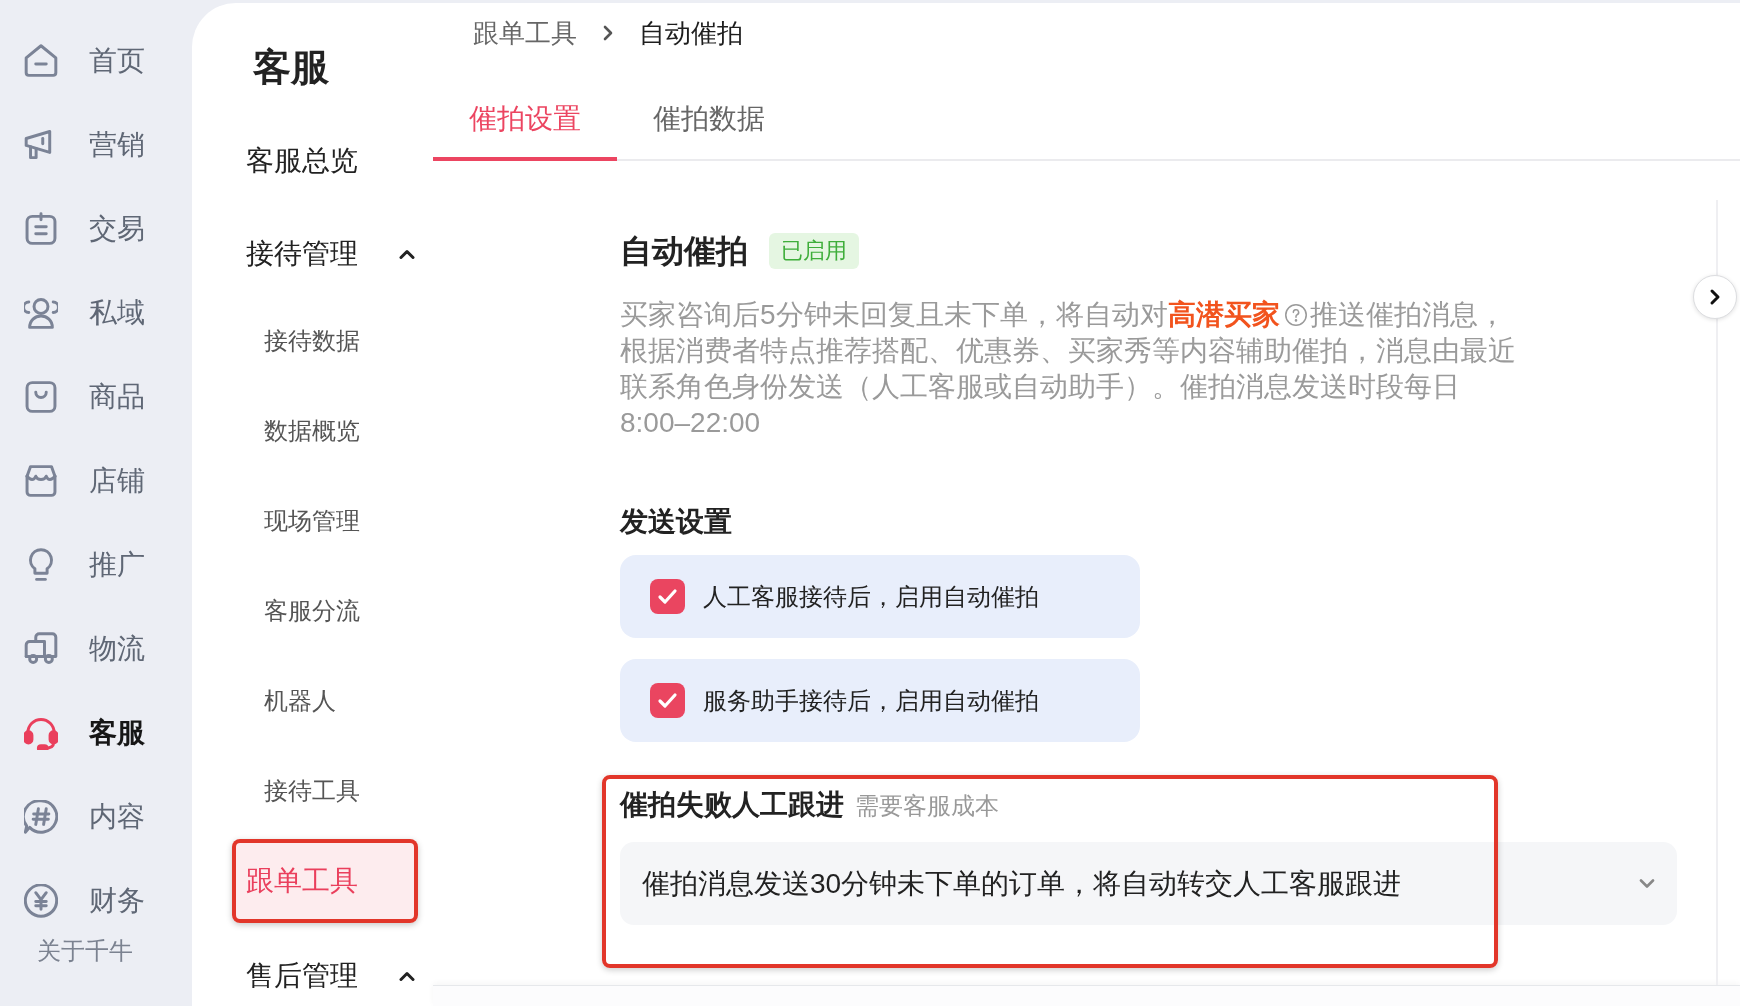 The height and width of the screenshot is (1006, 1740). Describe the element at coordinates (291, 67) in the screenshot. I see `section-title: 客服` at that location.